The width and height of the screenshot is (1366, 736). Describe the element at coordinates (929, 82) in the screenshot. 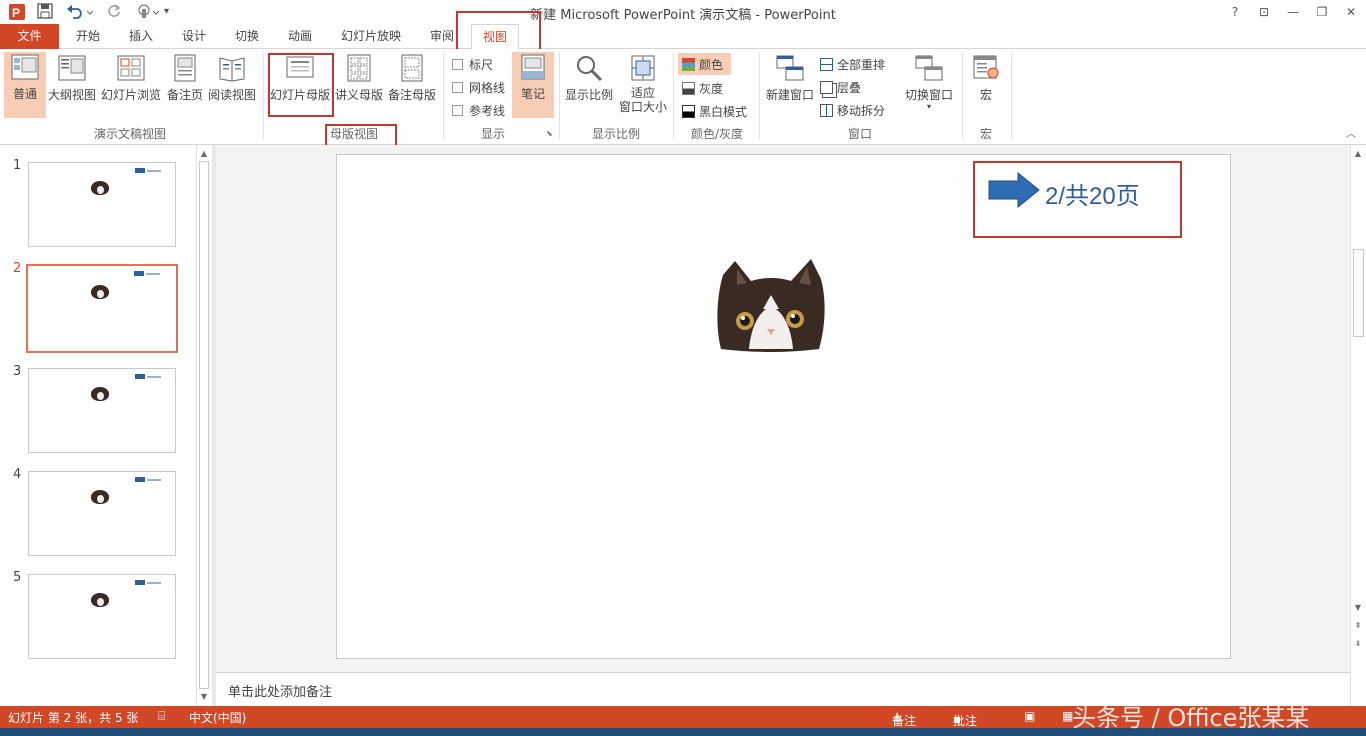

I see `switch-windows-button: 切换窗口 ▾` at that location.